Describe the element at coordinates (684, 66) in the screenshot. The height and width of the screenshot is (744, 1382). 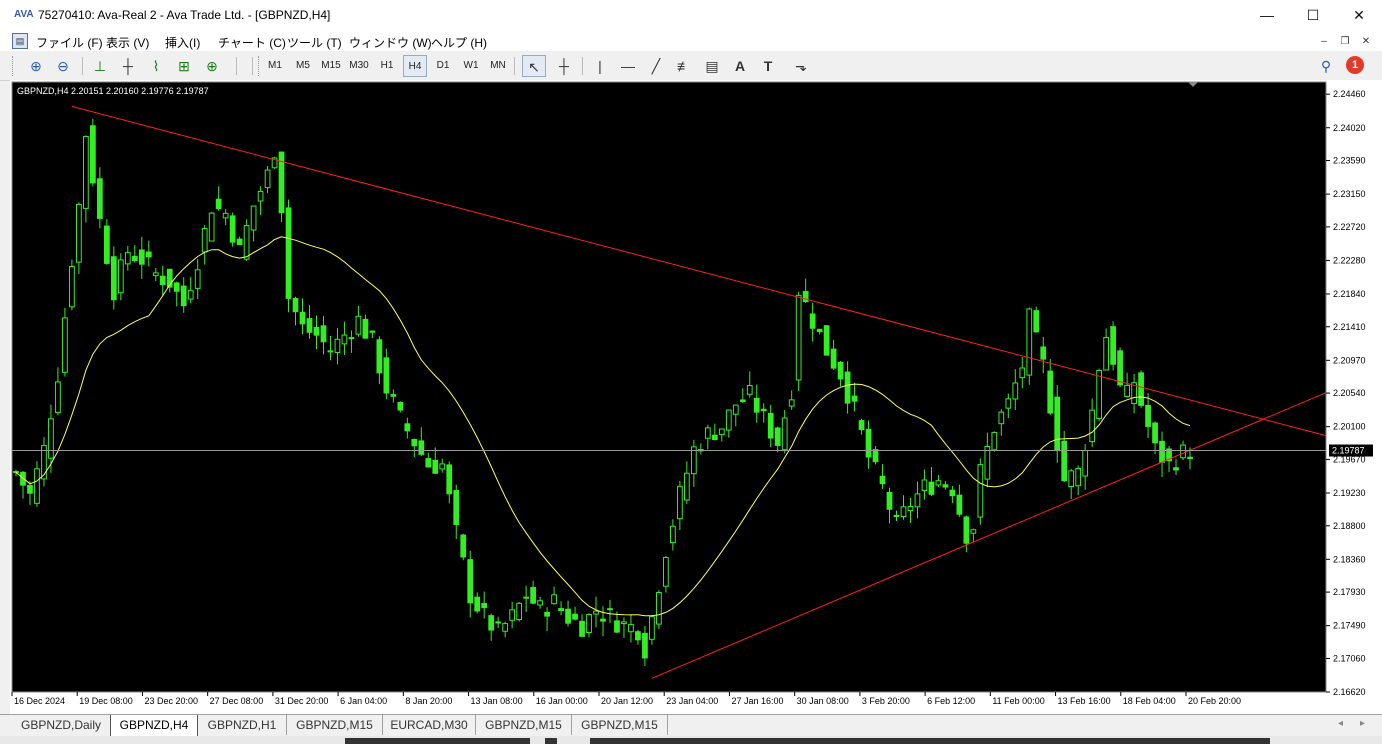
I see `equidistant-channel-icon: ≢` at that location.